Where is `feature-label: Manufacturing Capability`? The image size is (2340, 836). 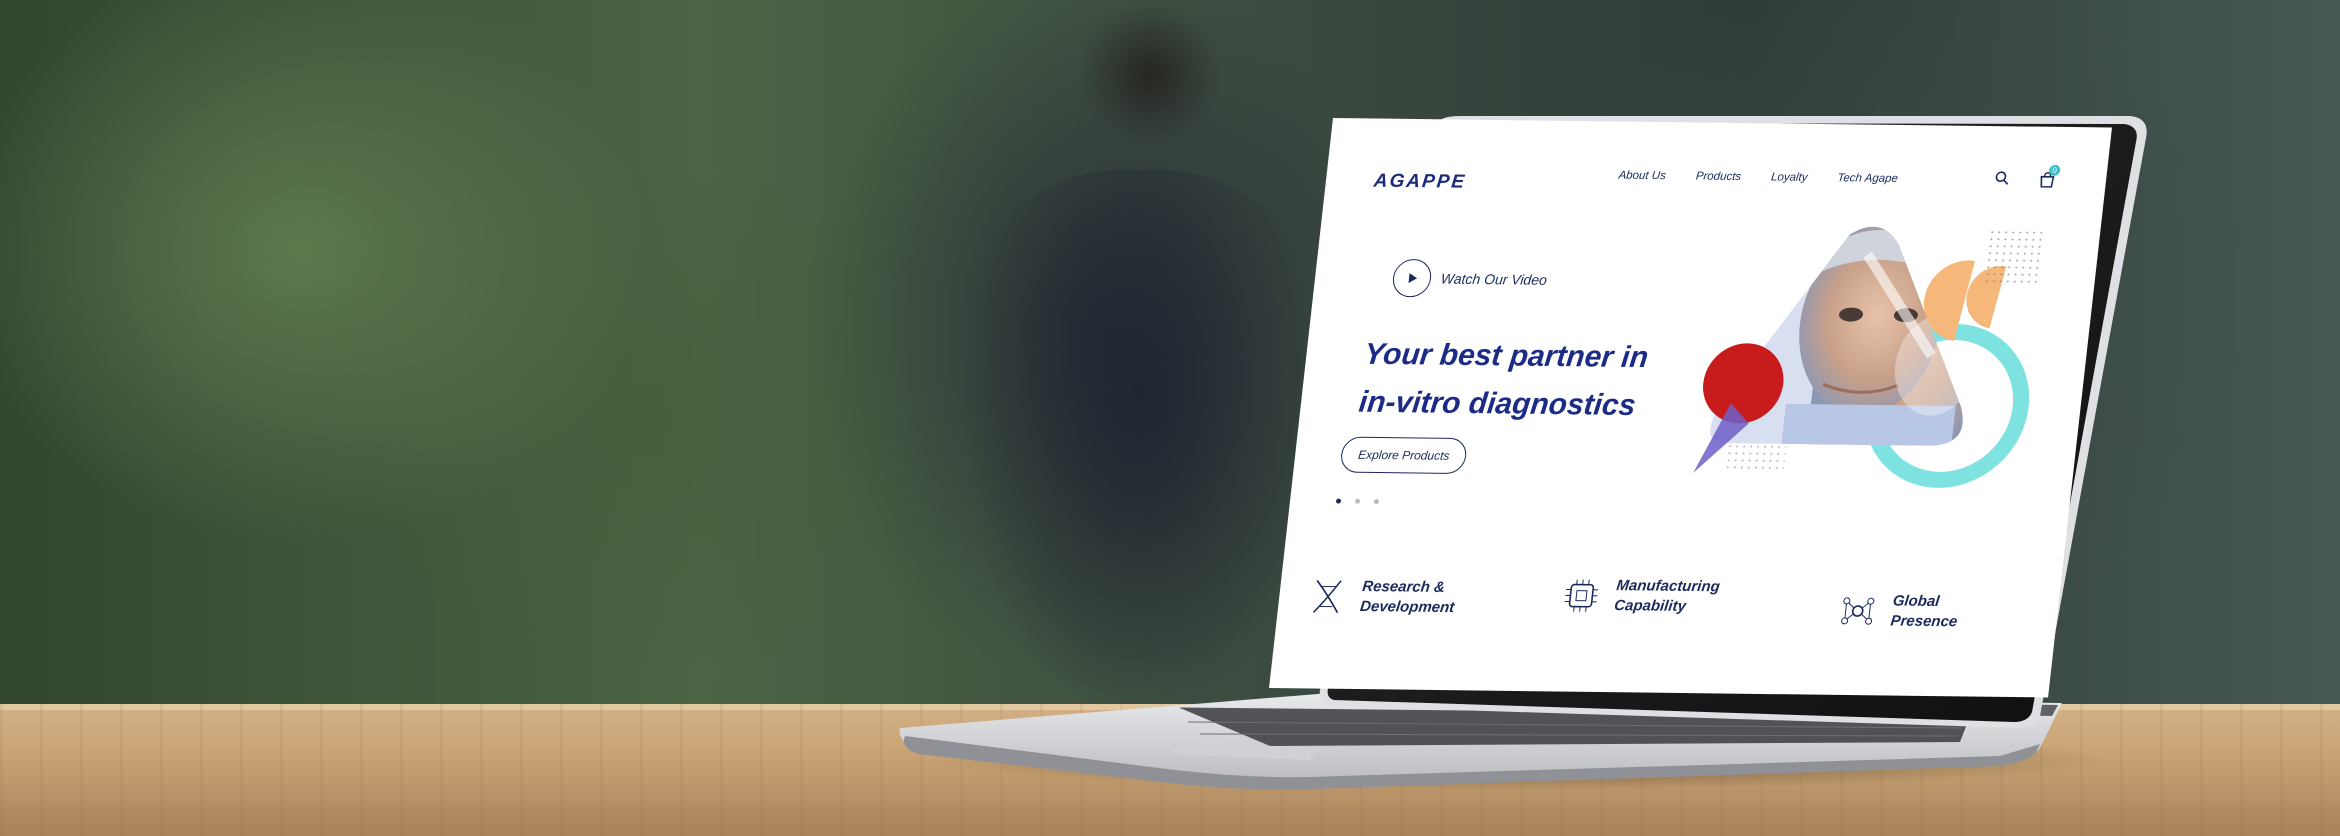
feature-label: Manufacturing Capability is located at coordinates (1667, 596).